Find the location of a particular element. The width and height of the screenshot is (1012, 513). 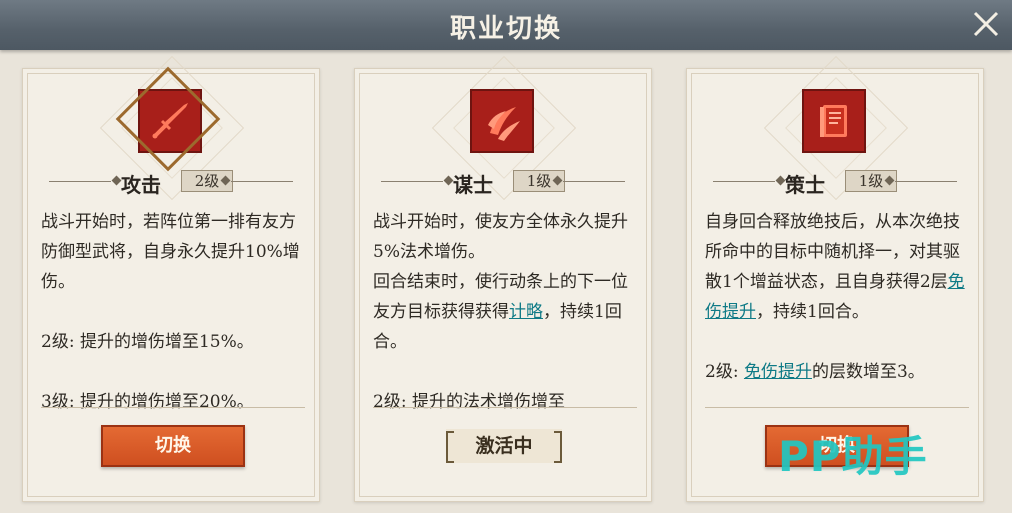

close-icon is located at coordinates (986, 24).